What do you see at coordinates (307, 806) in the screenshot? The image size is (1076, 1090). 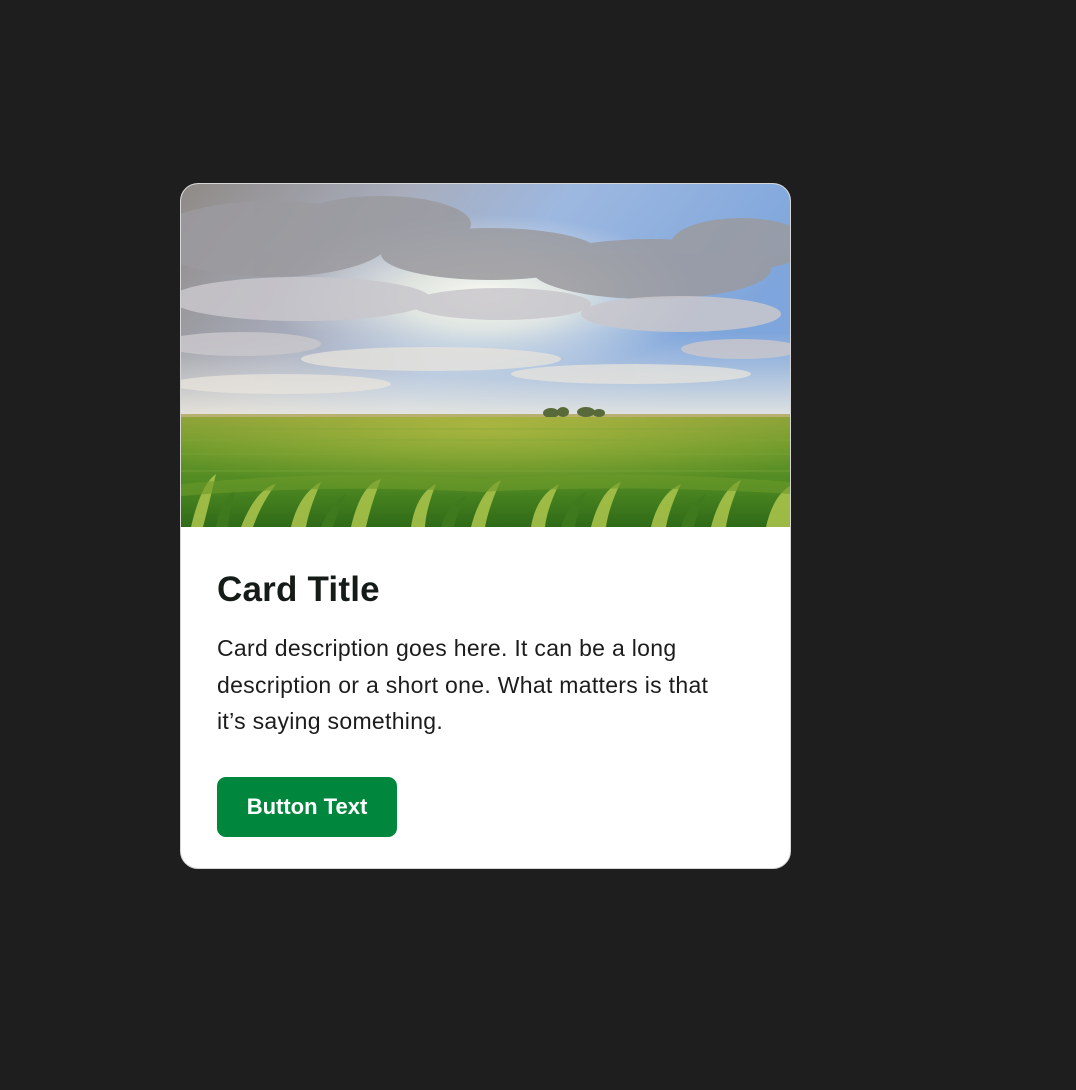 I see `card-action-button: Button Text` at bounding box center [307, 806].